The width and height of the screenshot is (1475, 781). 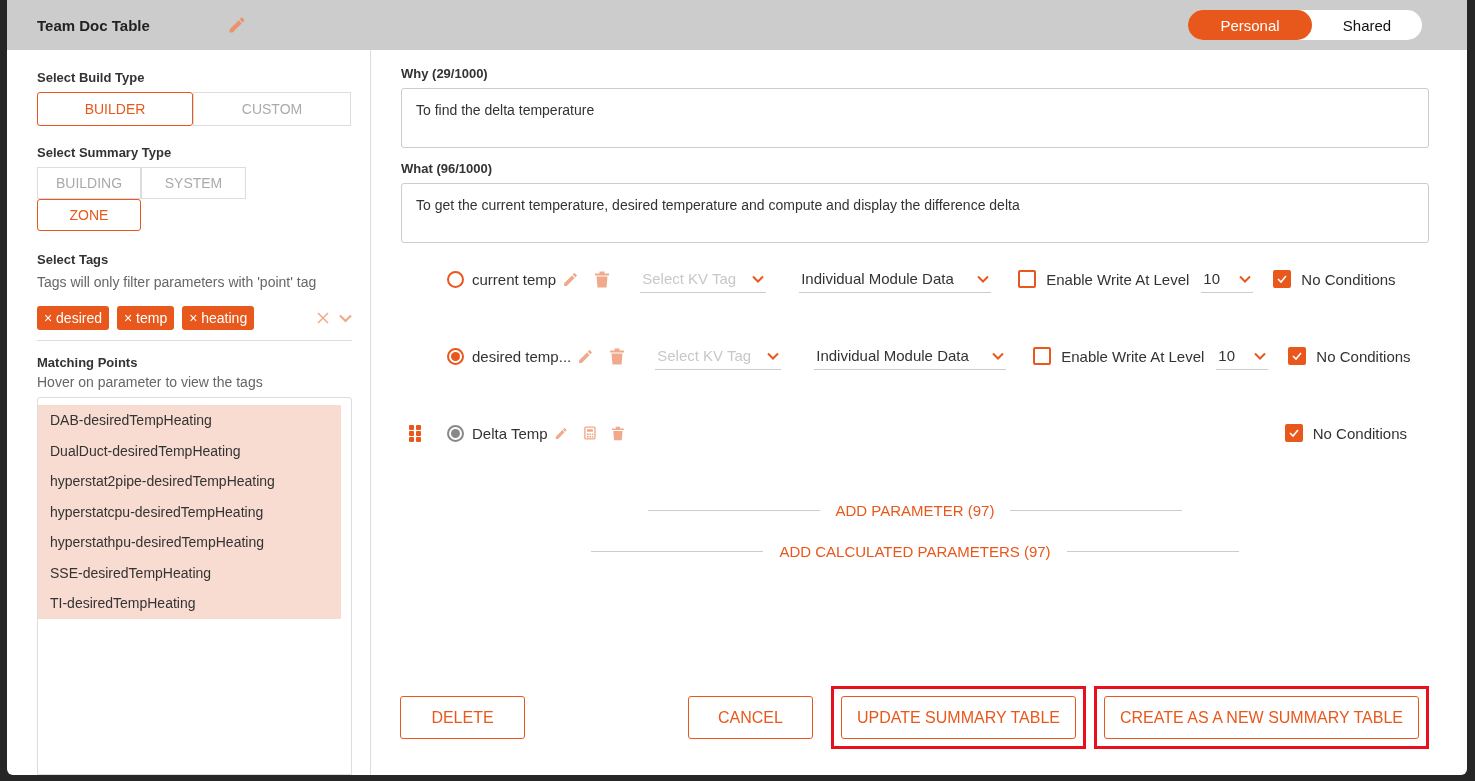 I want to click on summary-type-option: ZONE, so click(x=89, y=215).